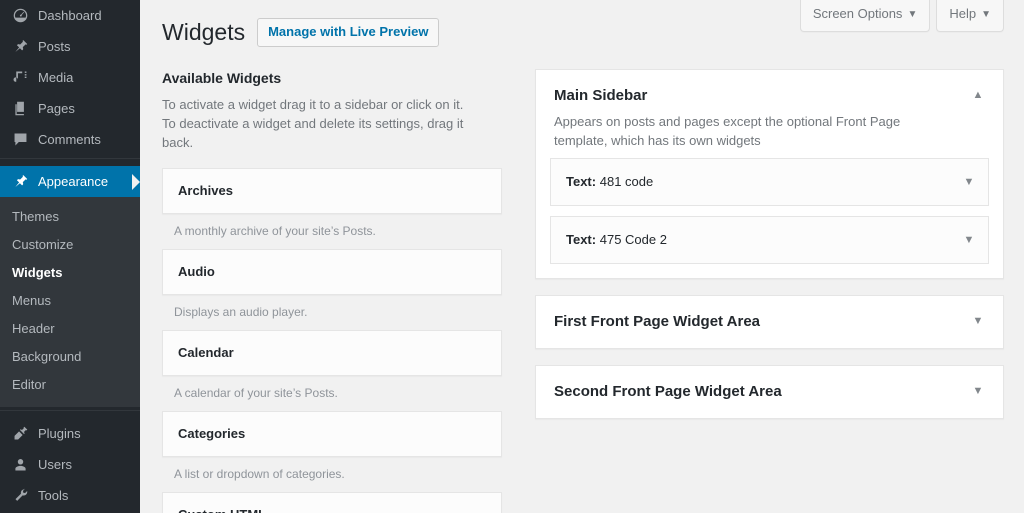 The width and height of the screenshot is (1024, 513). Describe the element at coordinates (70, 495) in the screenshot. I see `sidebar-item-tools: Tools` at that location.